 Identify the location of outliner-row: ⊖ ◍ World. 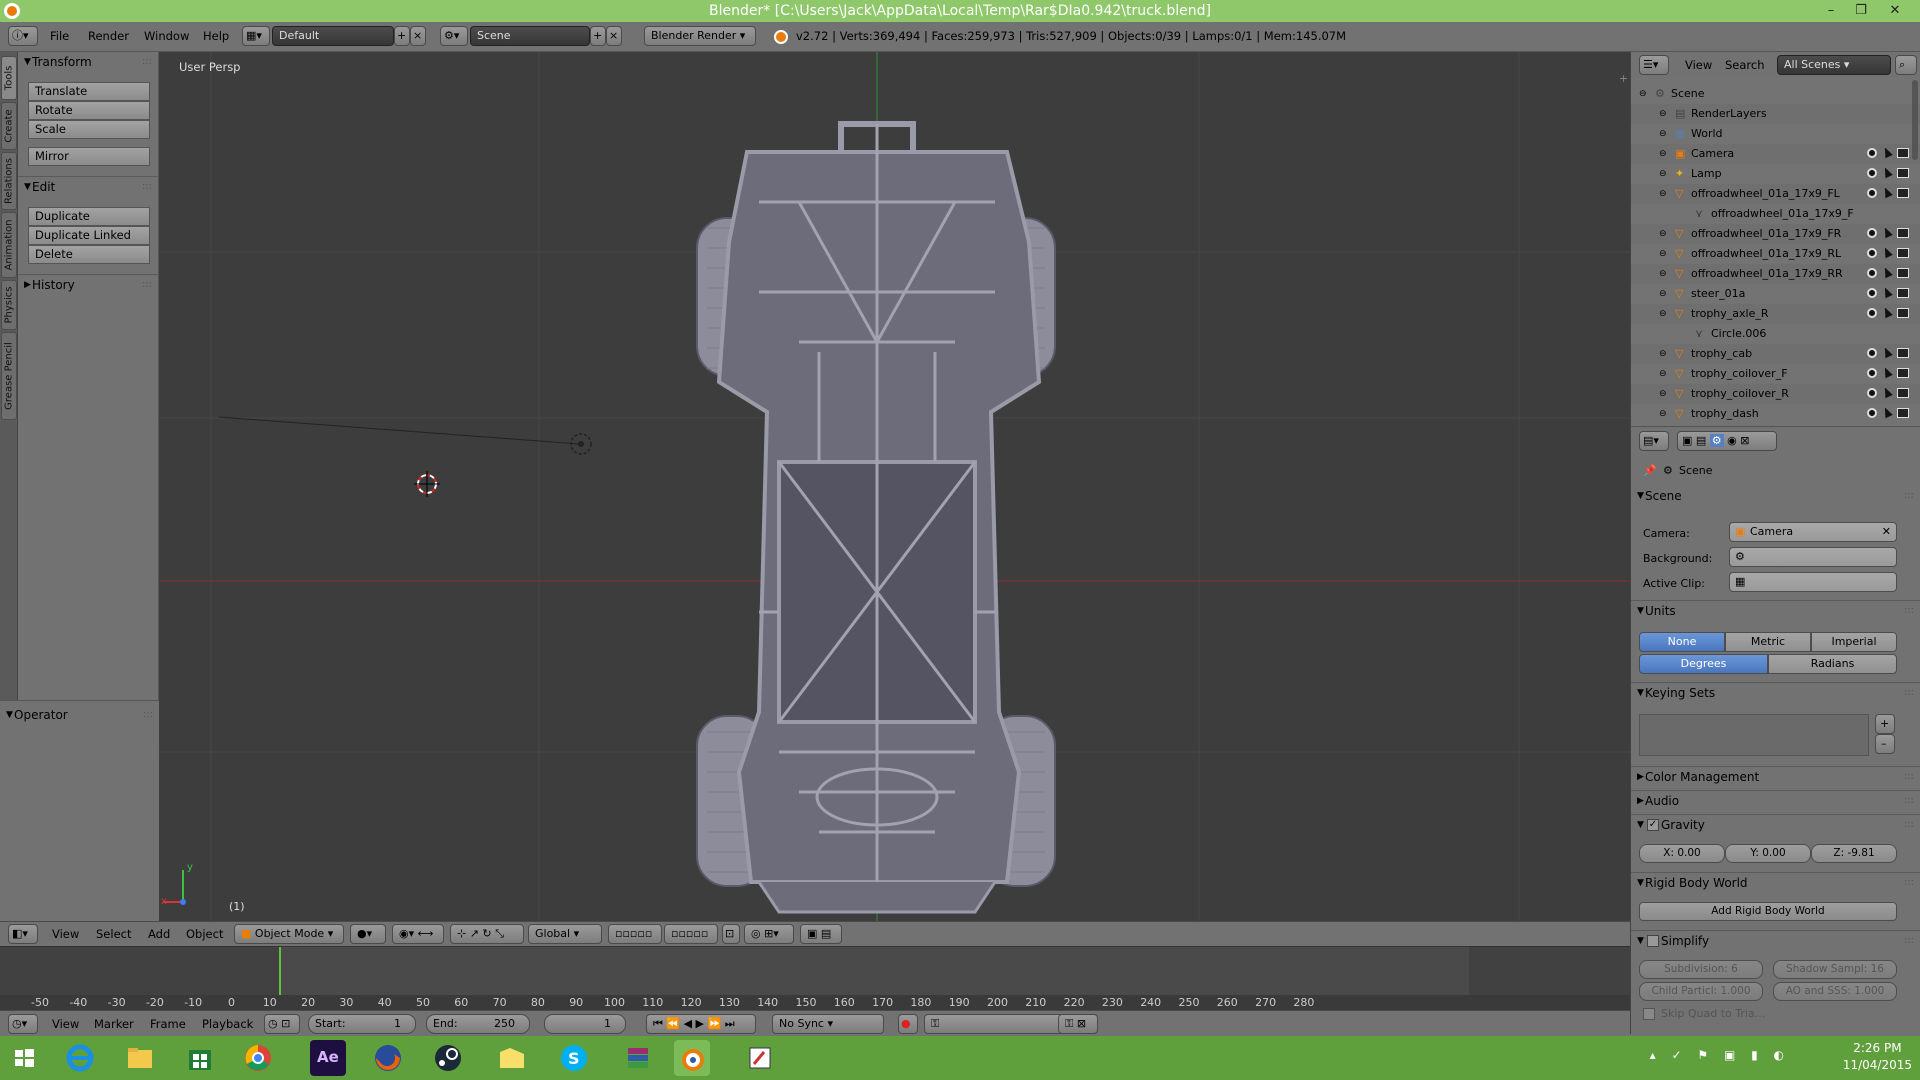
(1775, 134).